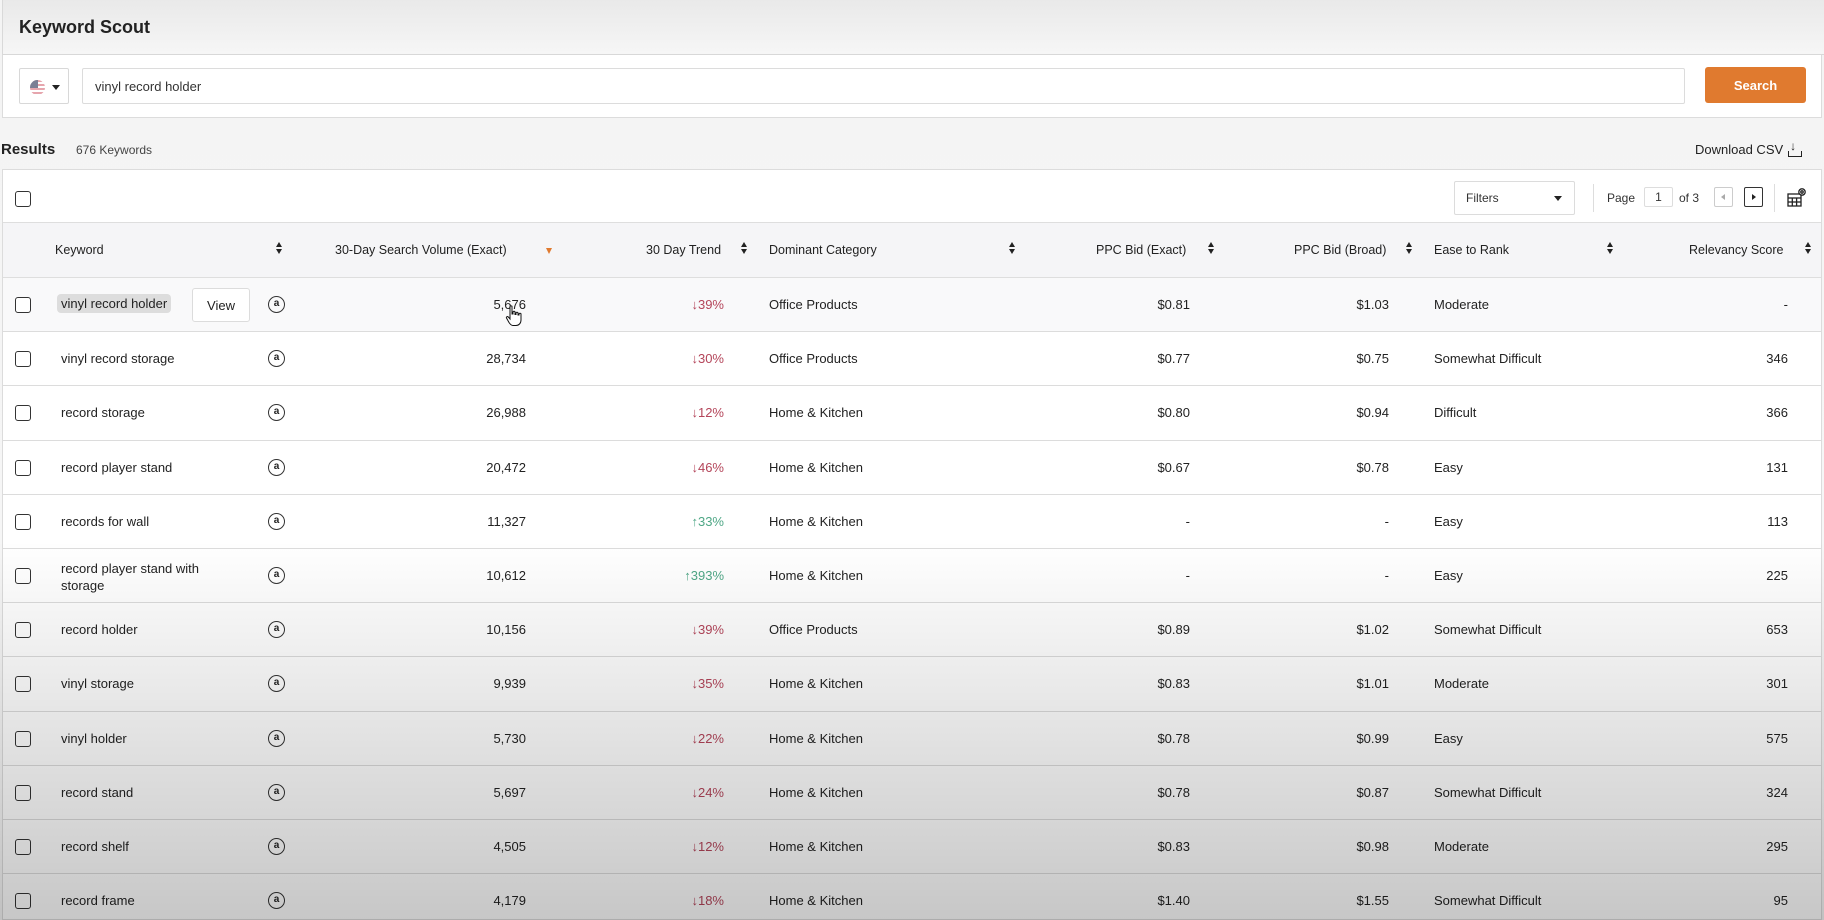  Describe the element at coordinates (1753, 197) in the screenshot. I see `next-page-button` at that location.